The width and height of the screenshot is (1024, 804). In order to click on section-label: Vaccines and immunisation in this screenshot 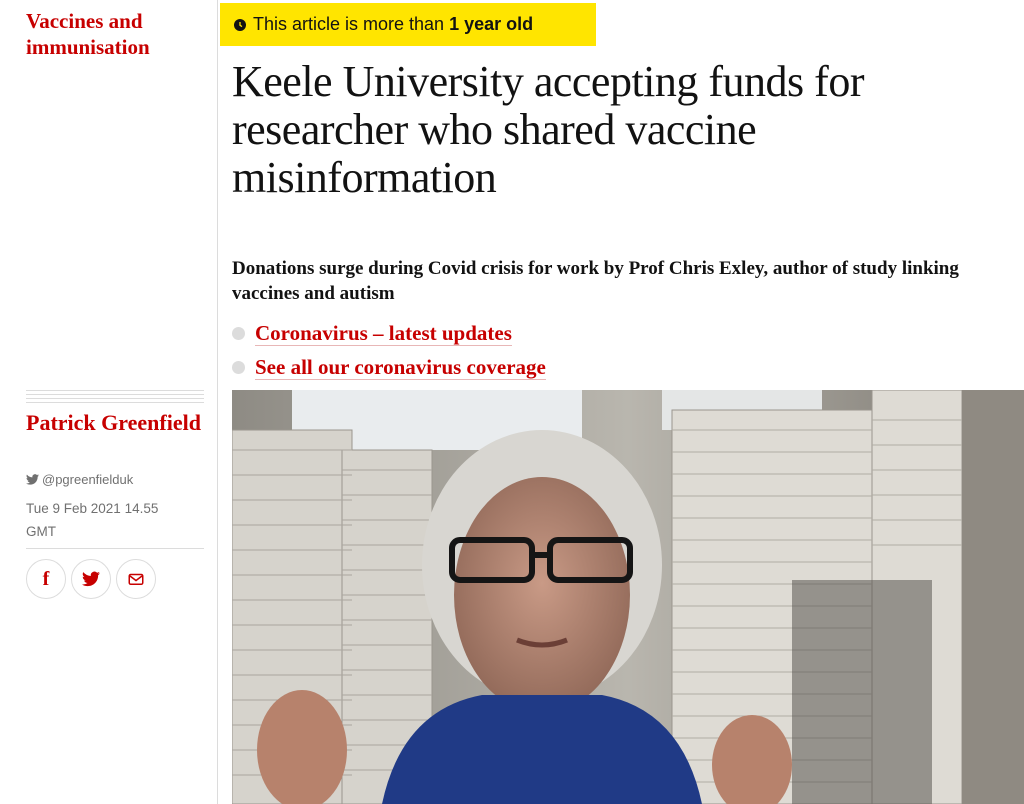, I will do `click(118, 34)`.